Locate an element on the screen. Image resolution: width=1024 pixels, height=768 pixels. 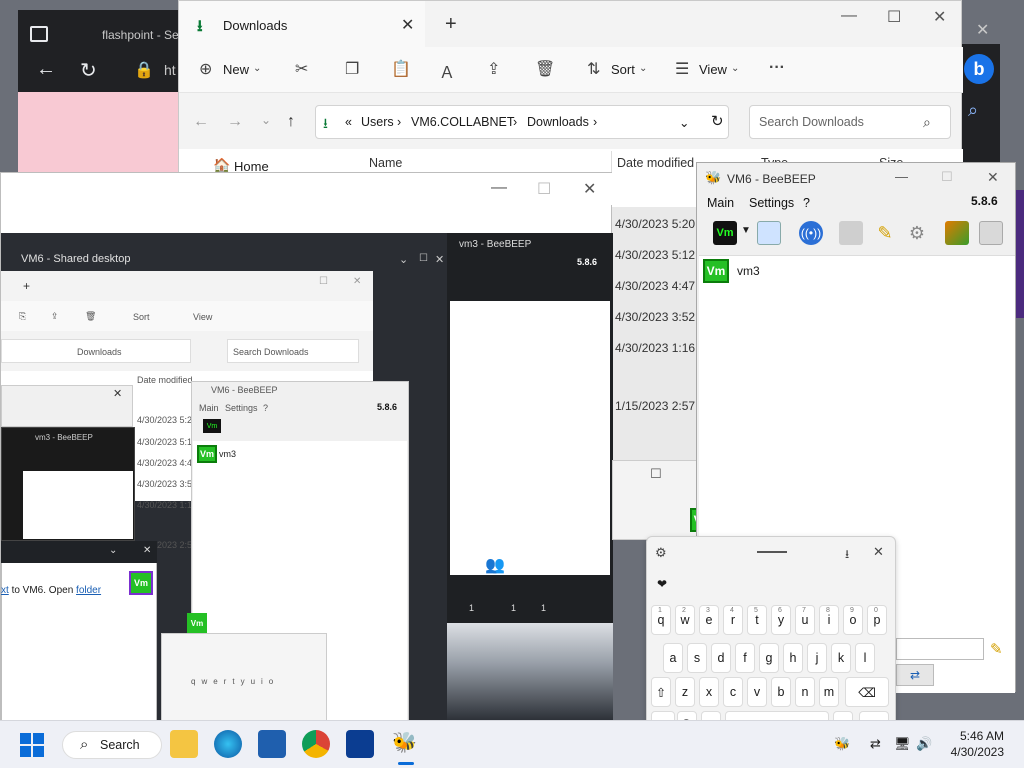
tray-icon: ⇄ is located at coordinates (875, 744).